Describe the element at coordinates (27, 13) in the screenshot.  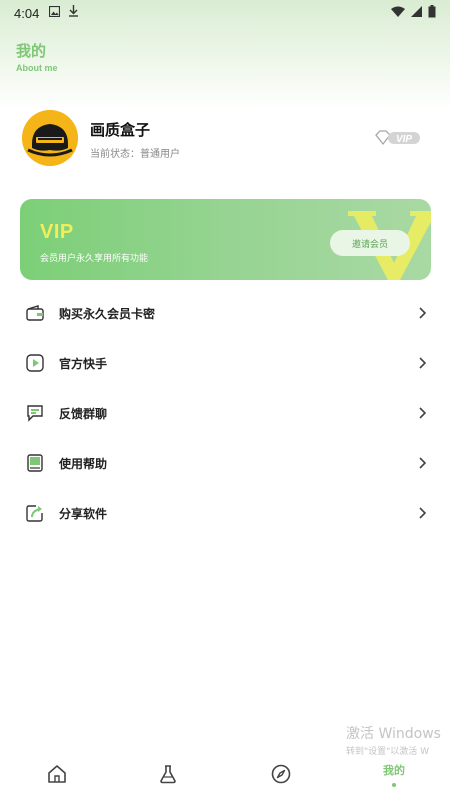
I see `status-time: 4:04` at that location.